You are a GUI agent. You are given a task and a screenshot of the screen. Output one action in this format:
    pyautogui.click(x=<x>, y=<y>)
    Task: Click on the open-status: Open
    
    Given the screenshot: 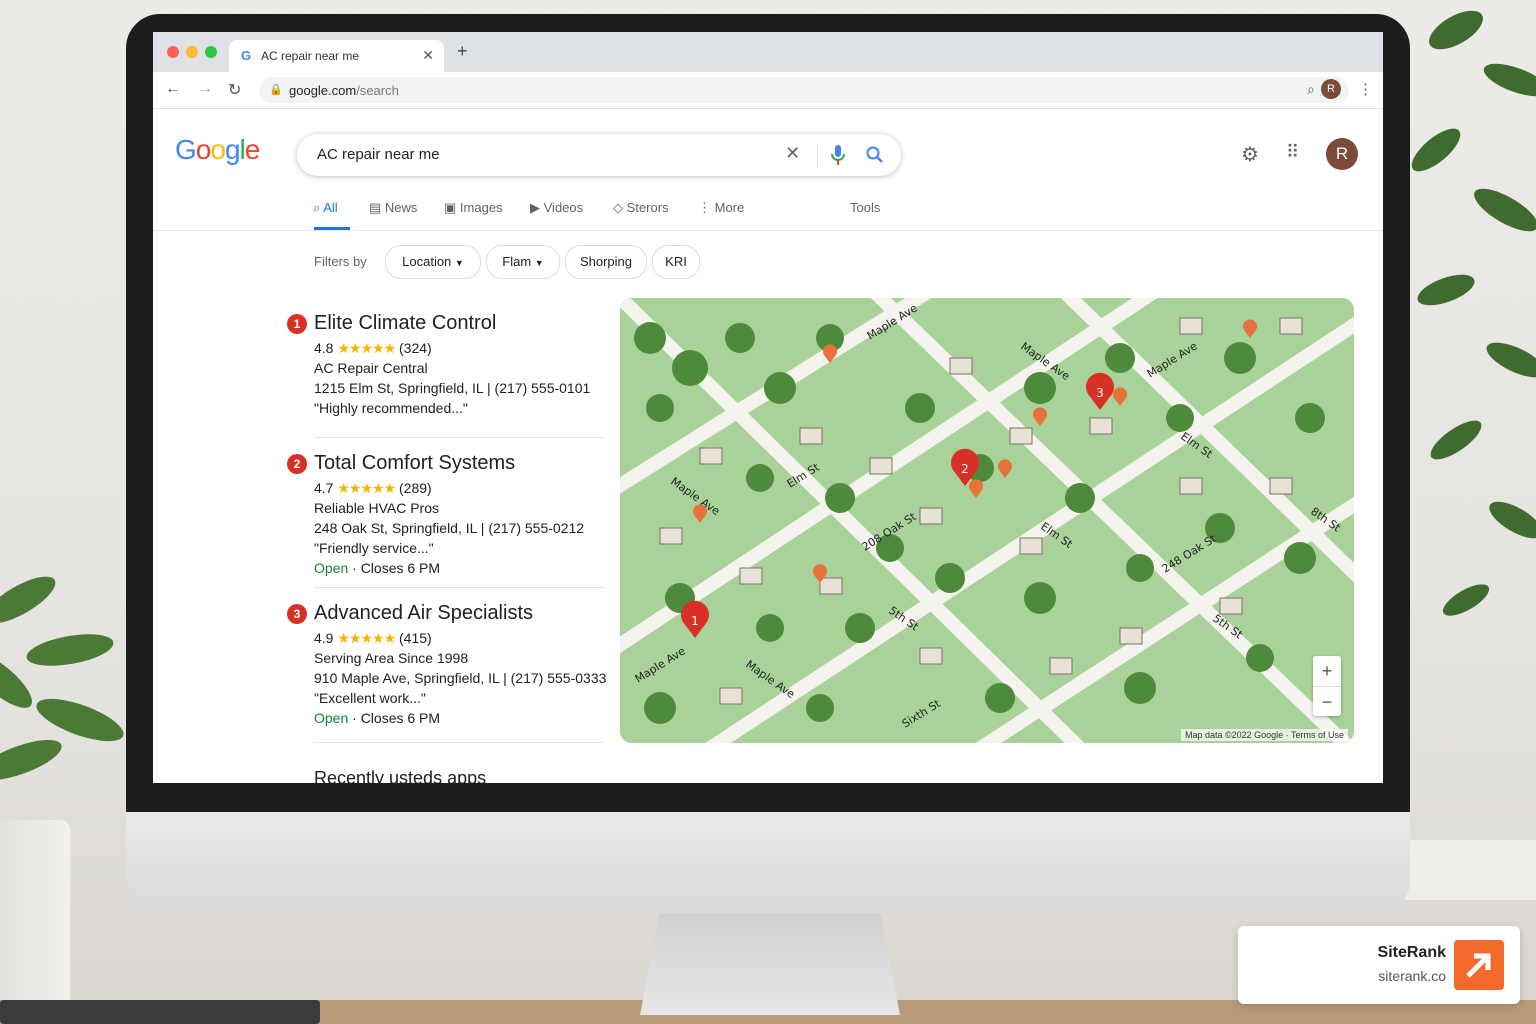 What is the action you would take?
    pyautogui.click(x=331, y=718)
    